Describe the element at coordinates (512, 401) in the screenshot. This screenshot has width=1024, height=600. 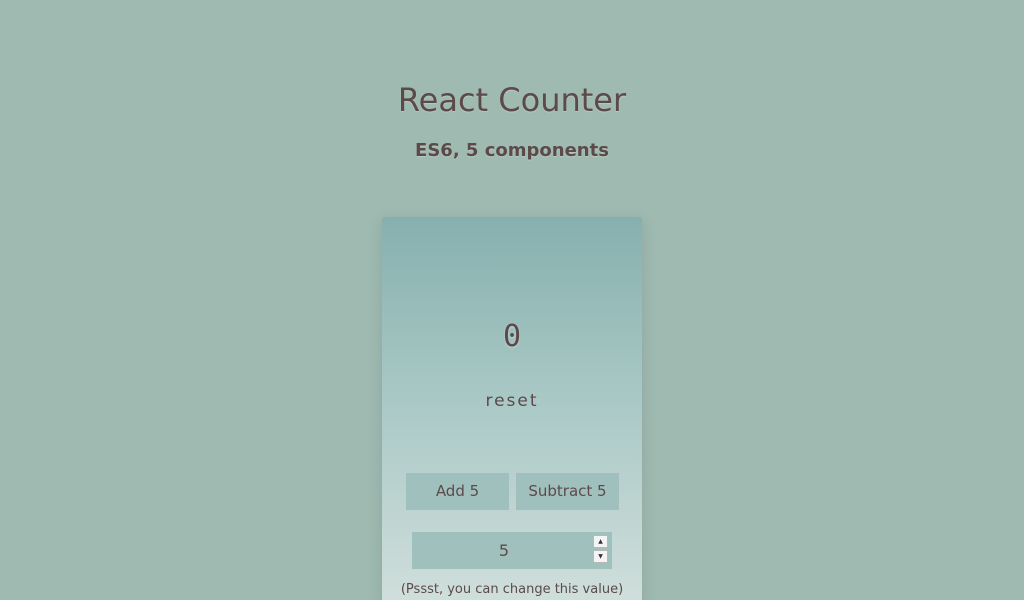
I see `reset-button: reset` at that location.